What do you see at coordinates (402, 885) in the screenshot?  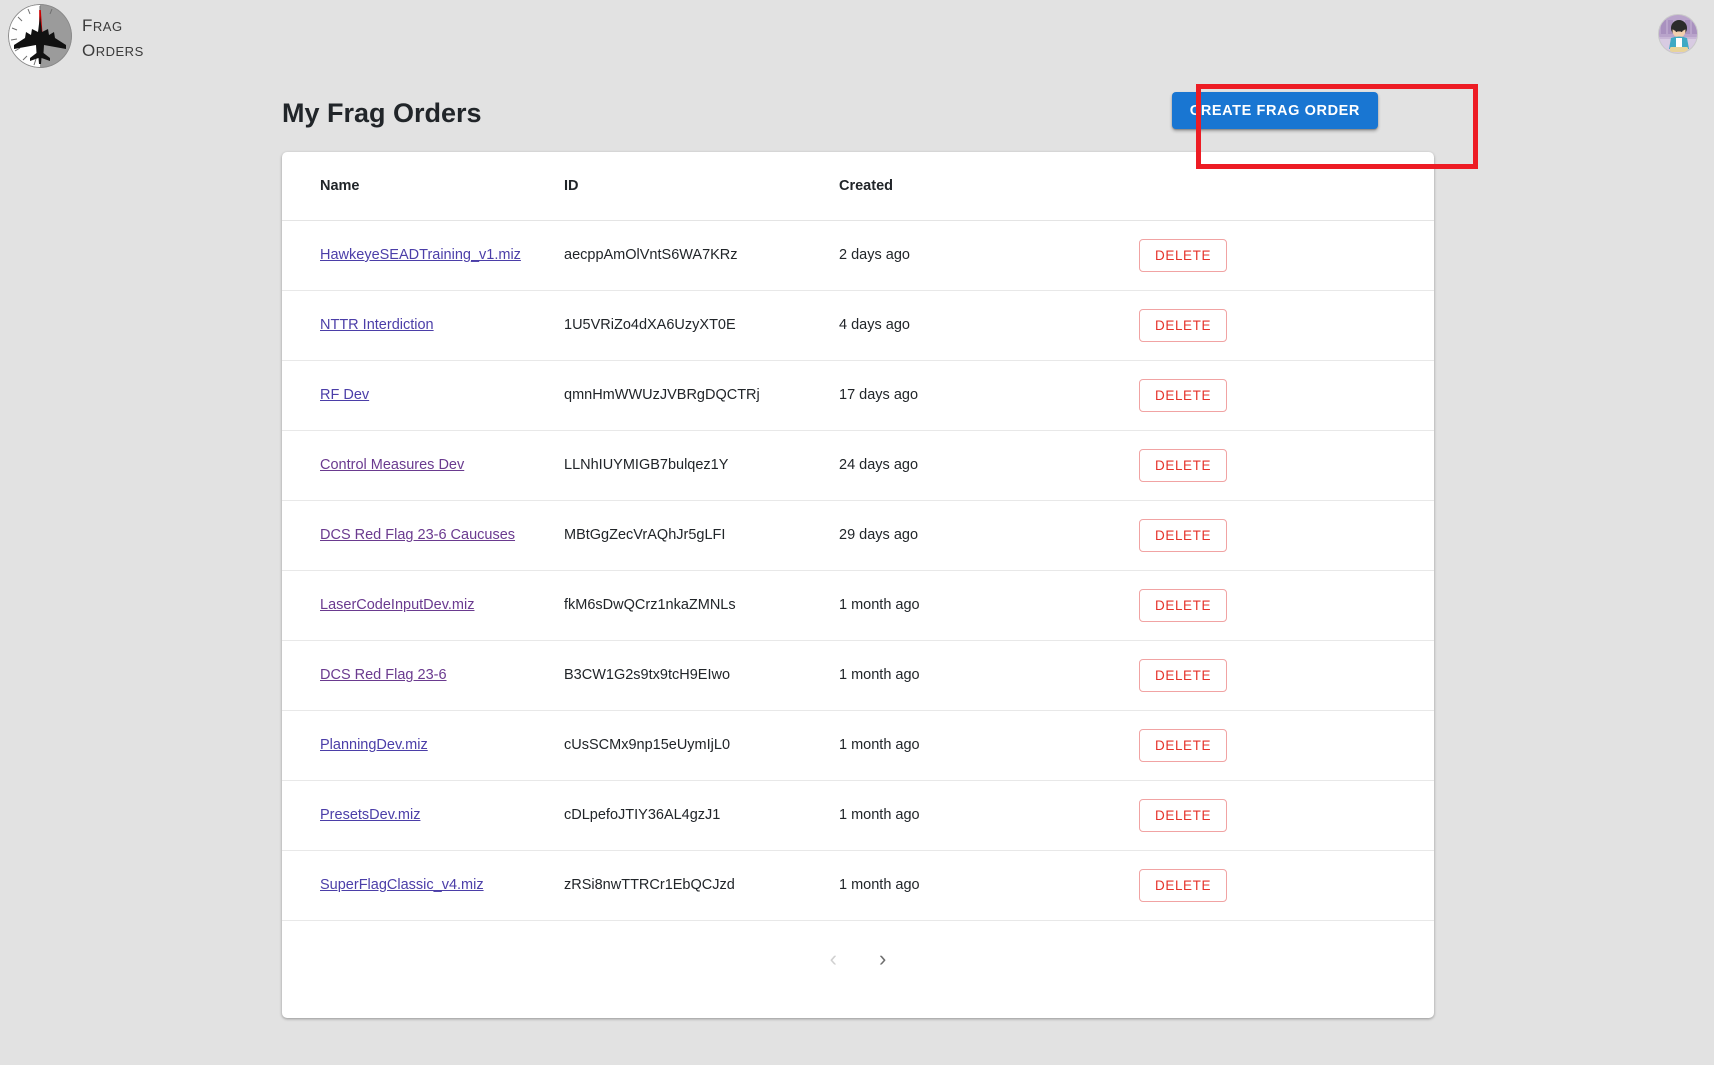 I see `order-name-link: SuperFlagClassic_v4.miz` at bounding box center [402, 885].